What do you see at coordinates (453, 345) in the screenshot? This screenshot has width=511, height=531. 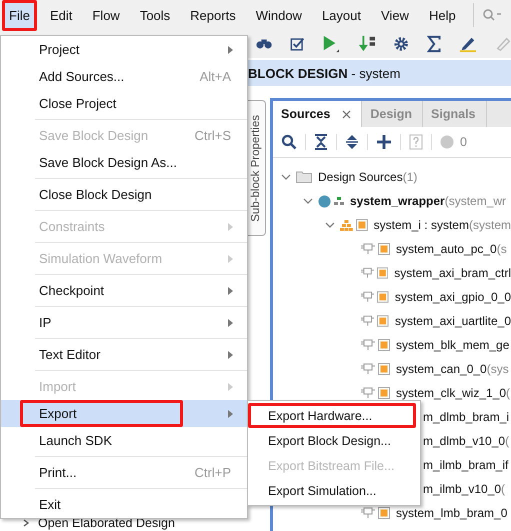 I see `tree-item: system_blk_mem_ge` at bounding box center [453, 345].